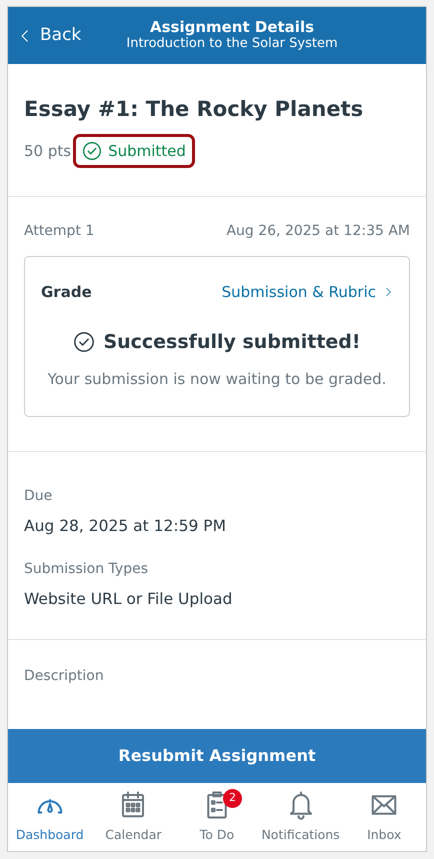  Describe the element at coordinates (232, 27) in the screenshot. I see `header-title: Assignment Details` at that location.